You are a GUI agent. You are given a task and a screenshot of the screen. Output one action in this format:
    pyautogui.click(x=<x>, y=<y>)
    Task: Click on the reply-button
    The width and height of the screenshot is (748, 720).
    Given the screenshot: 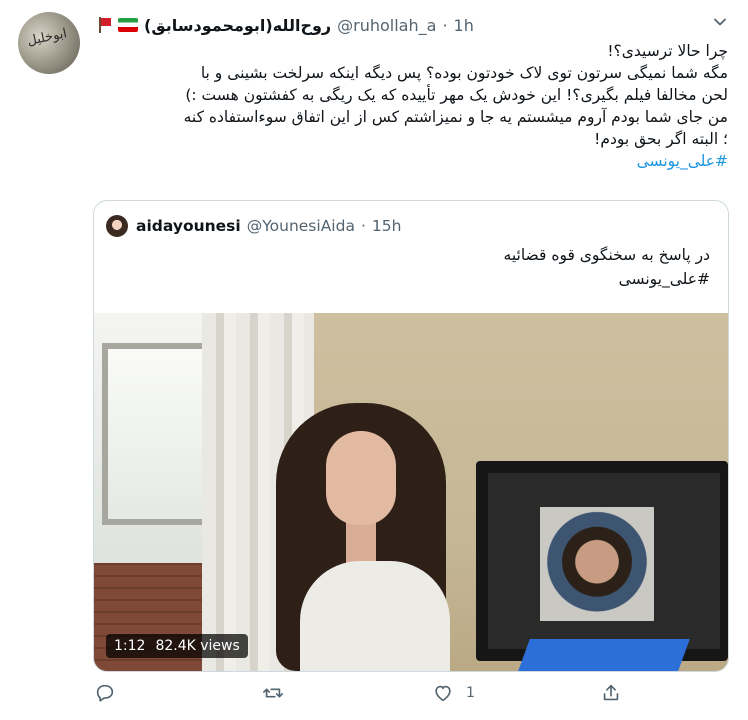 What is the action you would take?
    pyautogui.click(x=105, y=693)
    